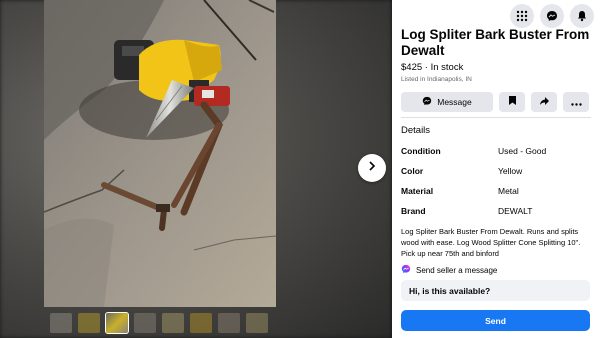 This screenshot has height=338, width=600. Describe the element at coordinates (436, 79) in the screenshot. I see `listing-location: Listed in Indianapolis, IN` at that location.